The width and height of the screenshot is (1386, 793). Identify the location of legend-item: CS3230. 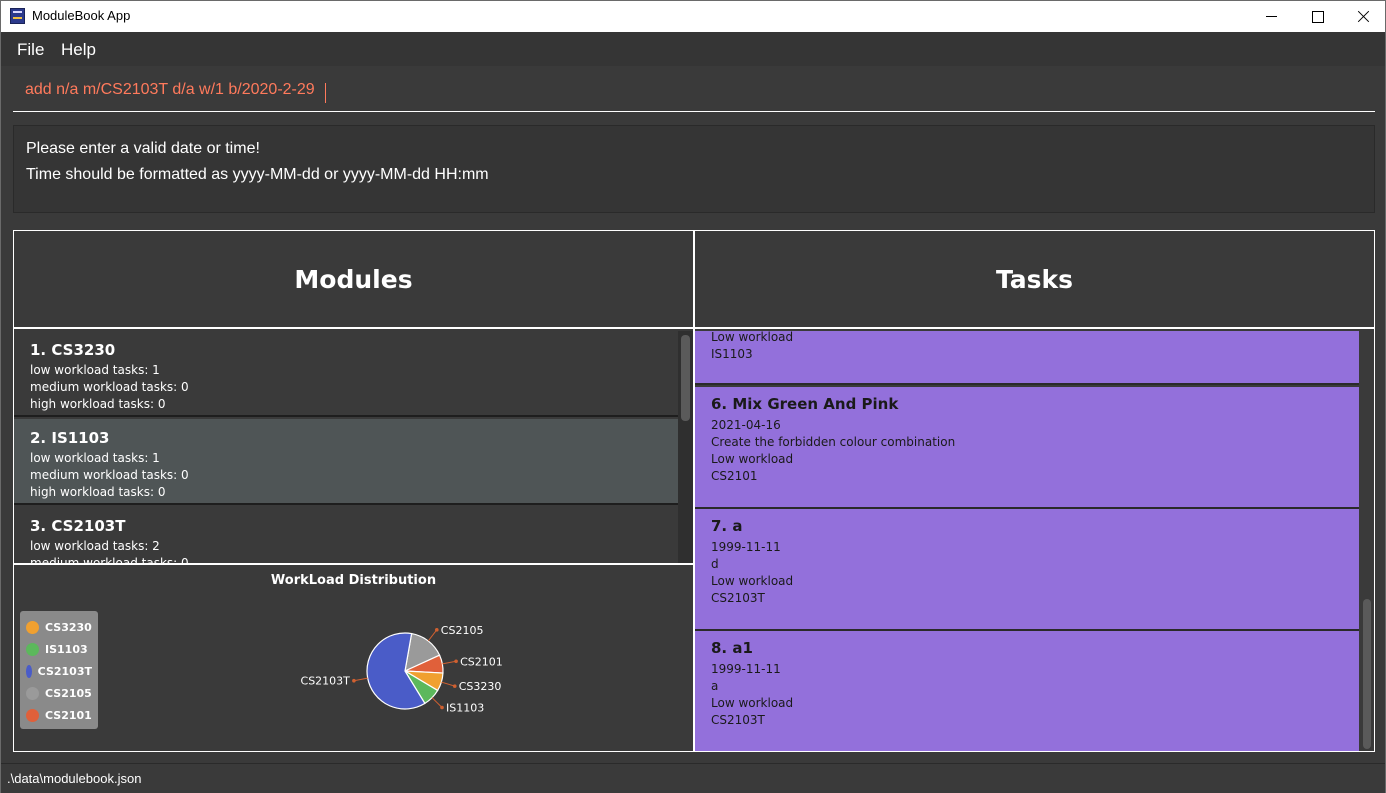
(59, 627).